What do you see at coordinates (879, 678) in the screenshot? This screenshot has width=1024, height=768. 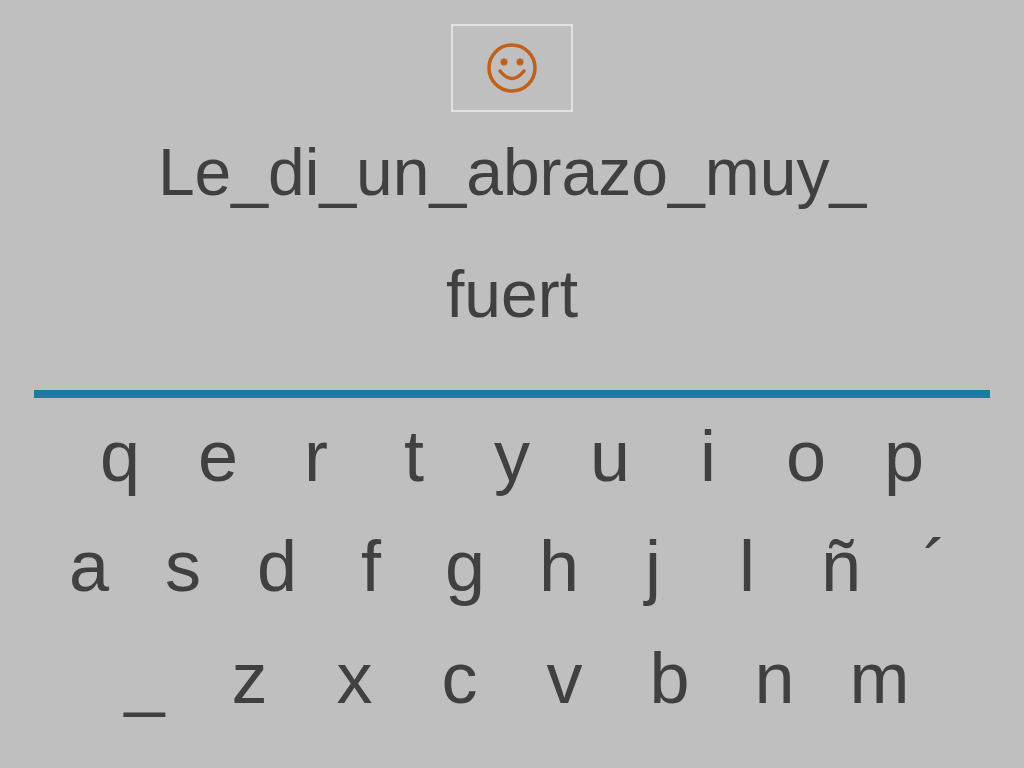 I see `letter-key: m` at bounding box center [879, 678].